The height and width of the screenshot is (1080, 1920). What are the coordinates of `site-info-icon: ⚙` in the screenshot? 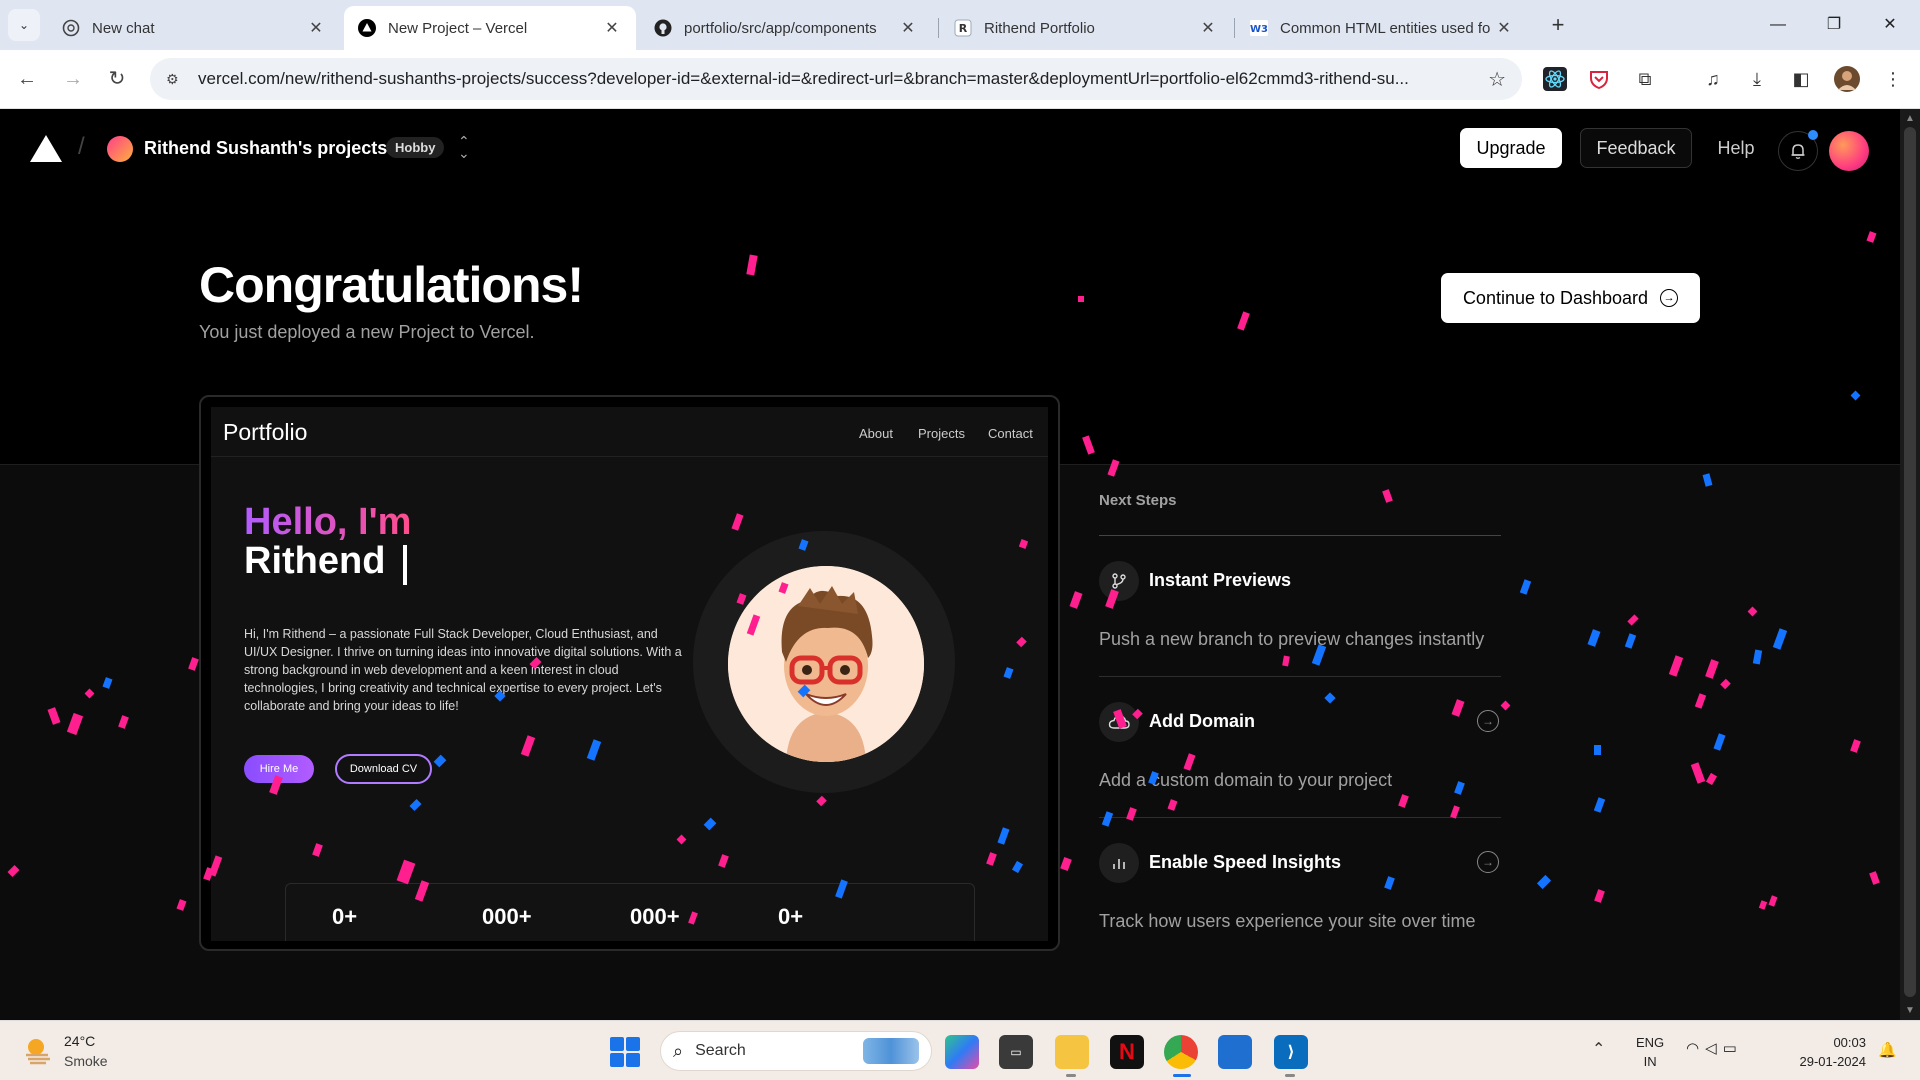 It's located at (177, 79).